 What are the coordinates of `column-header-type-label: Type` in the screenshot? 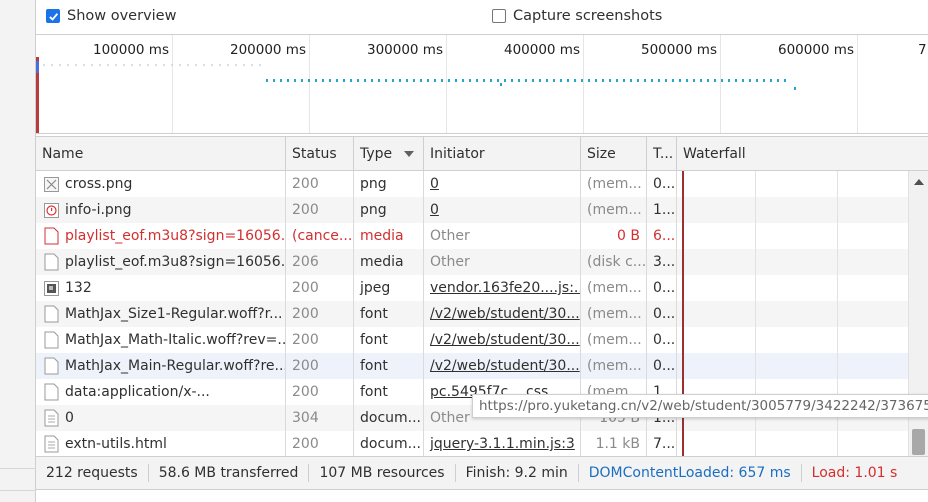 It's located at (376, 154).